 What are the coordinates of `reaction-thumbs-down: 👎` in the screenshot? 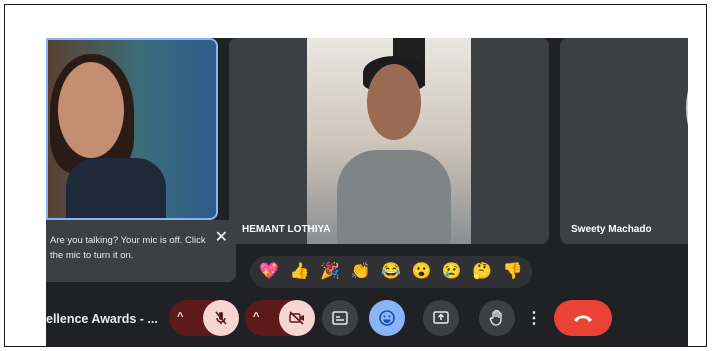 It's located at (513, 272).